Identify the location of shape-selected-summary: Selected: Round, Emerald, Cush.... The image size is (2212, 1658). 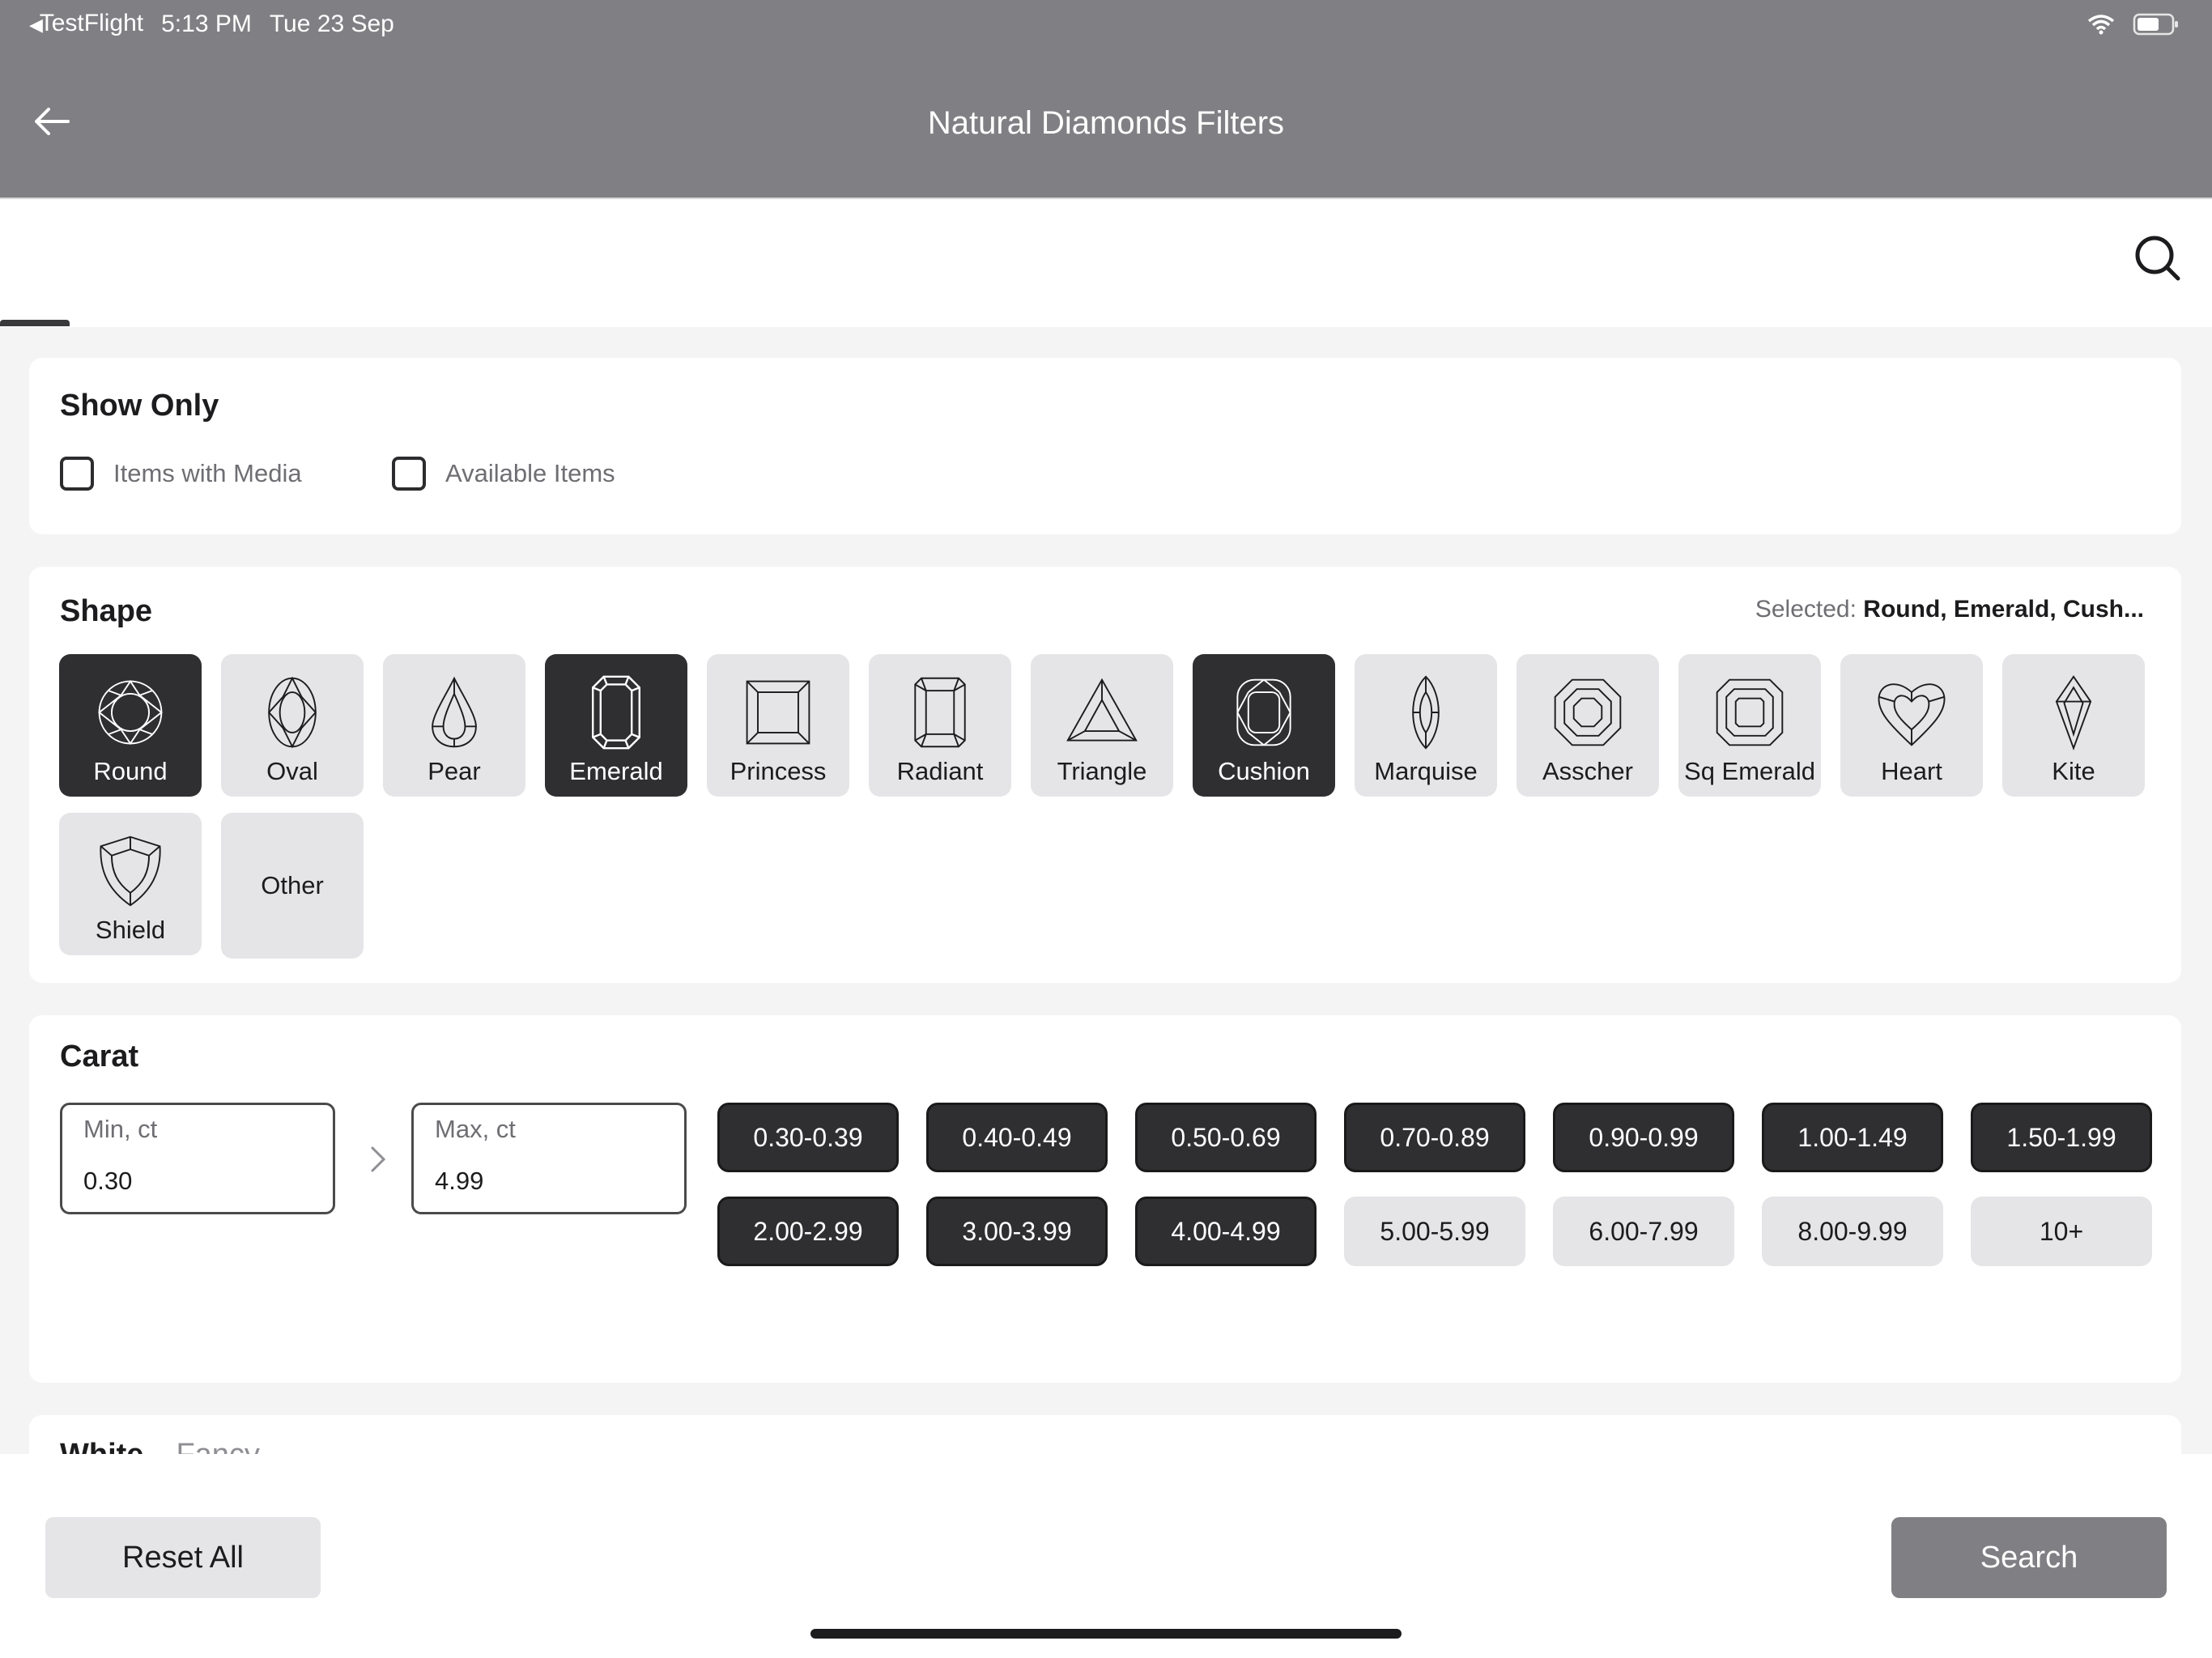
(1949, 609).